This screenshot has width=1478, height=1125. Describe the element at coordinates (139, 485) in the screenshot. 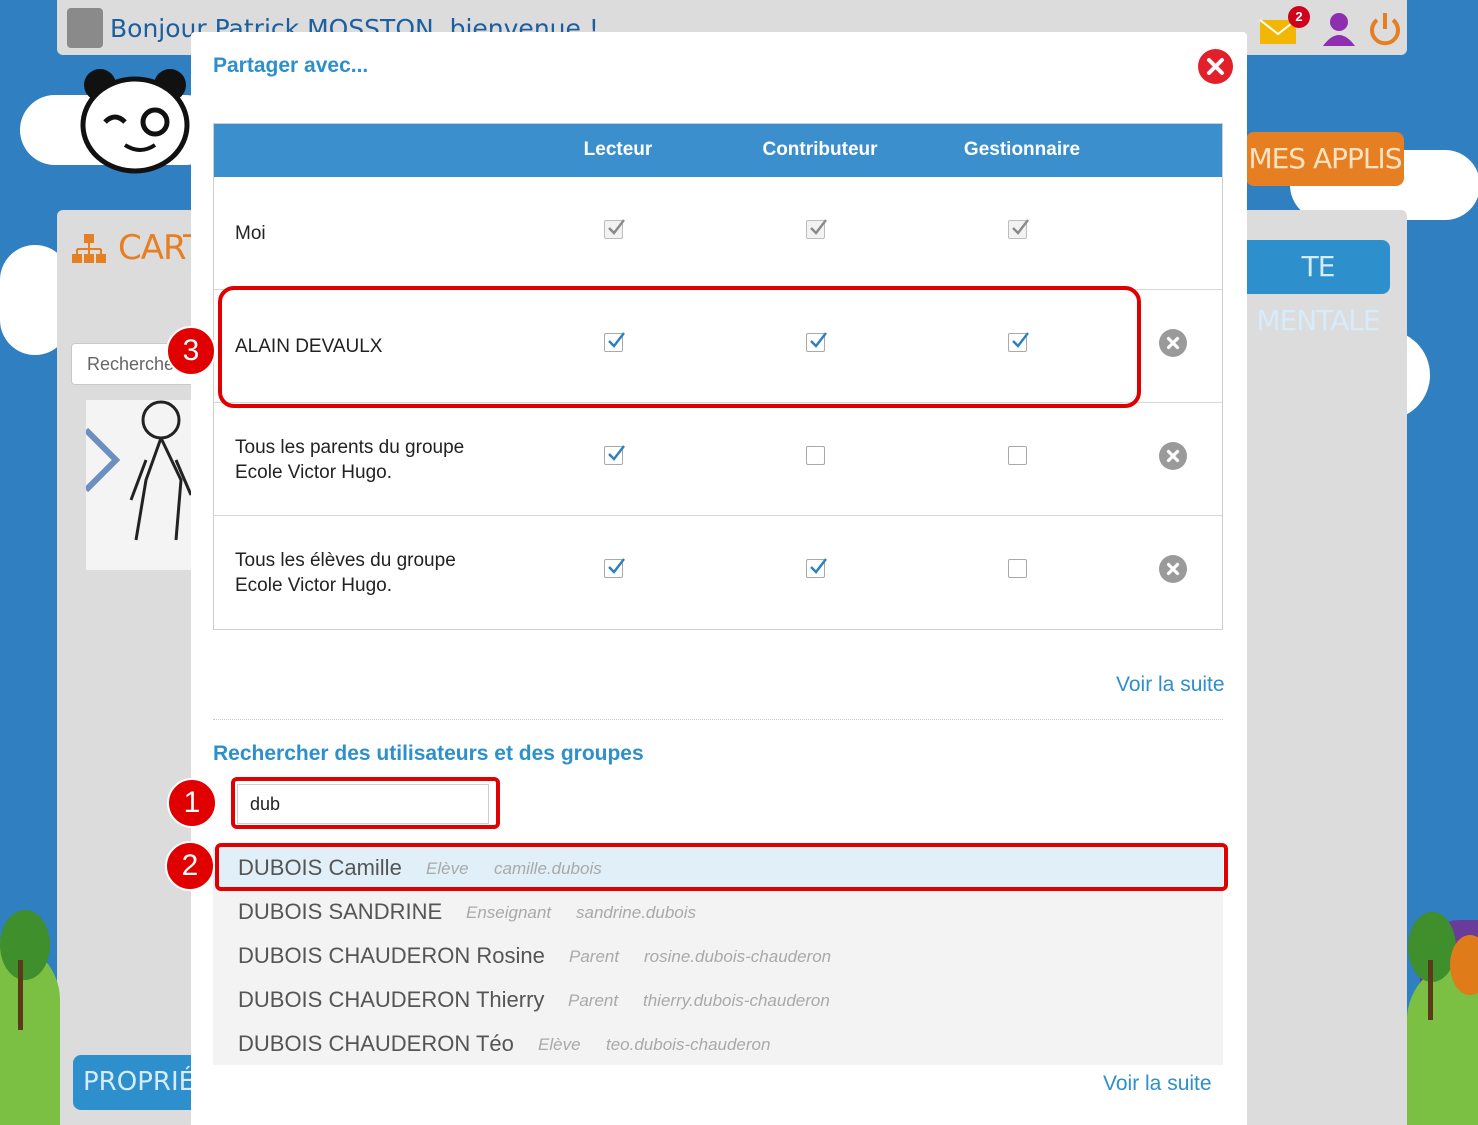

I see `drawing-thumbnail` at that location.